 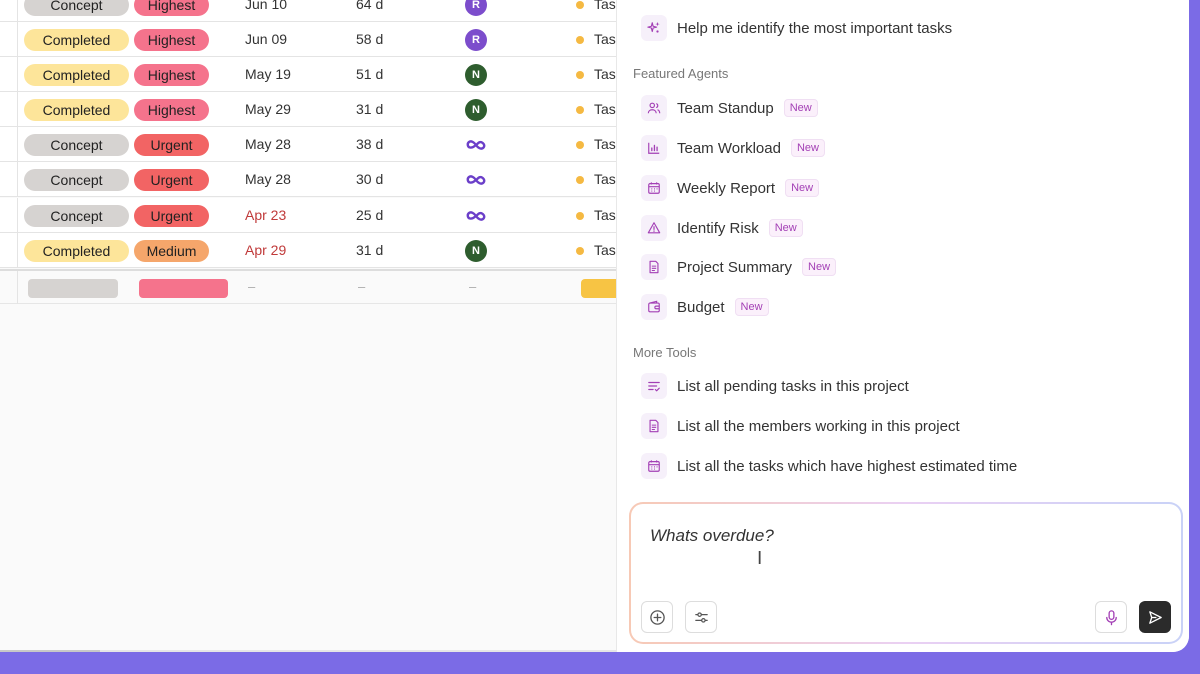 I want to click on send-icon, so click(x=1155, y=617).